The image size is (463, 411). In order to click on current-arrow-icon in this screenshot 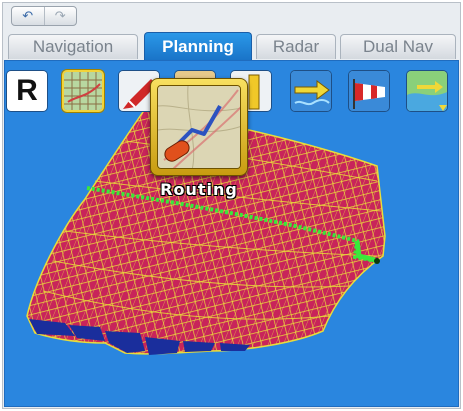, I will do `click(311, 91)`.